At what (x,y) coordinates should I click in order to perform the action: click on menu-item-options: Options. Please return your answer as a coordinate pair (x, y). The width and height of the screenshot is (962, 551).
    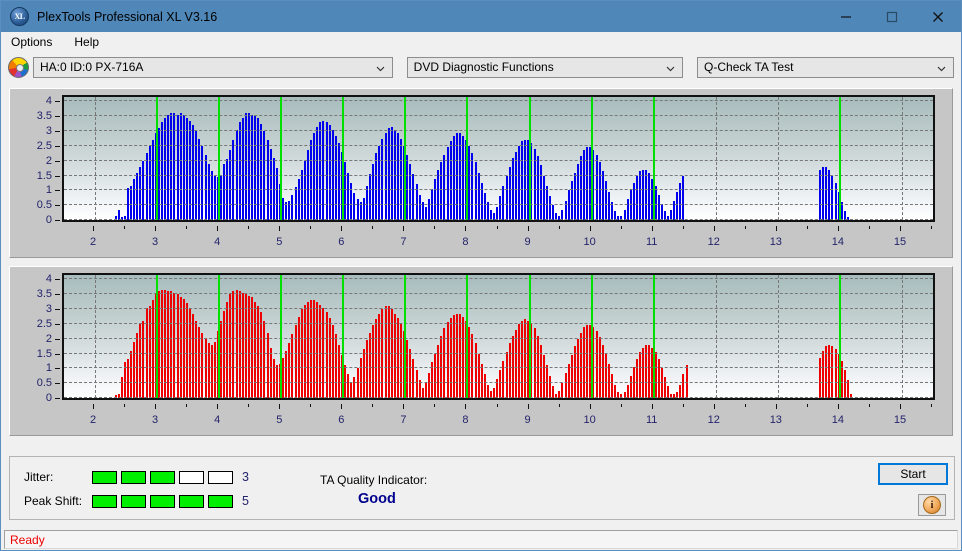
    Looking at the image, I should click on (31, 42).